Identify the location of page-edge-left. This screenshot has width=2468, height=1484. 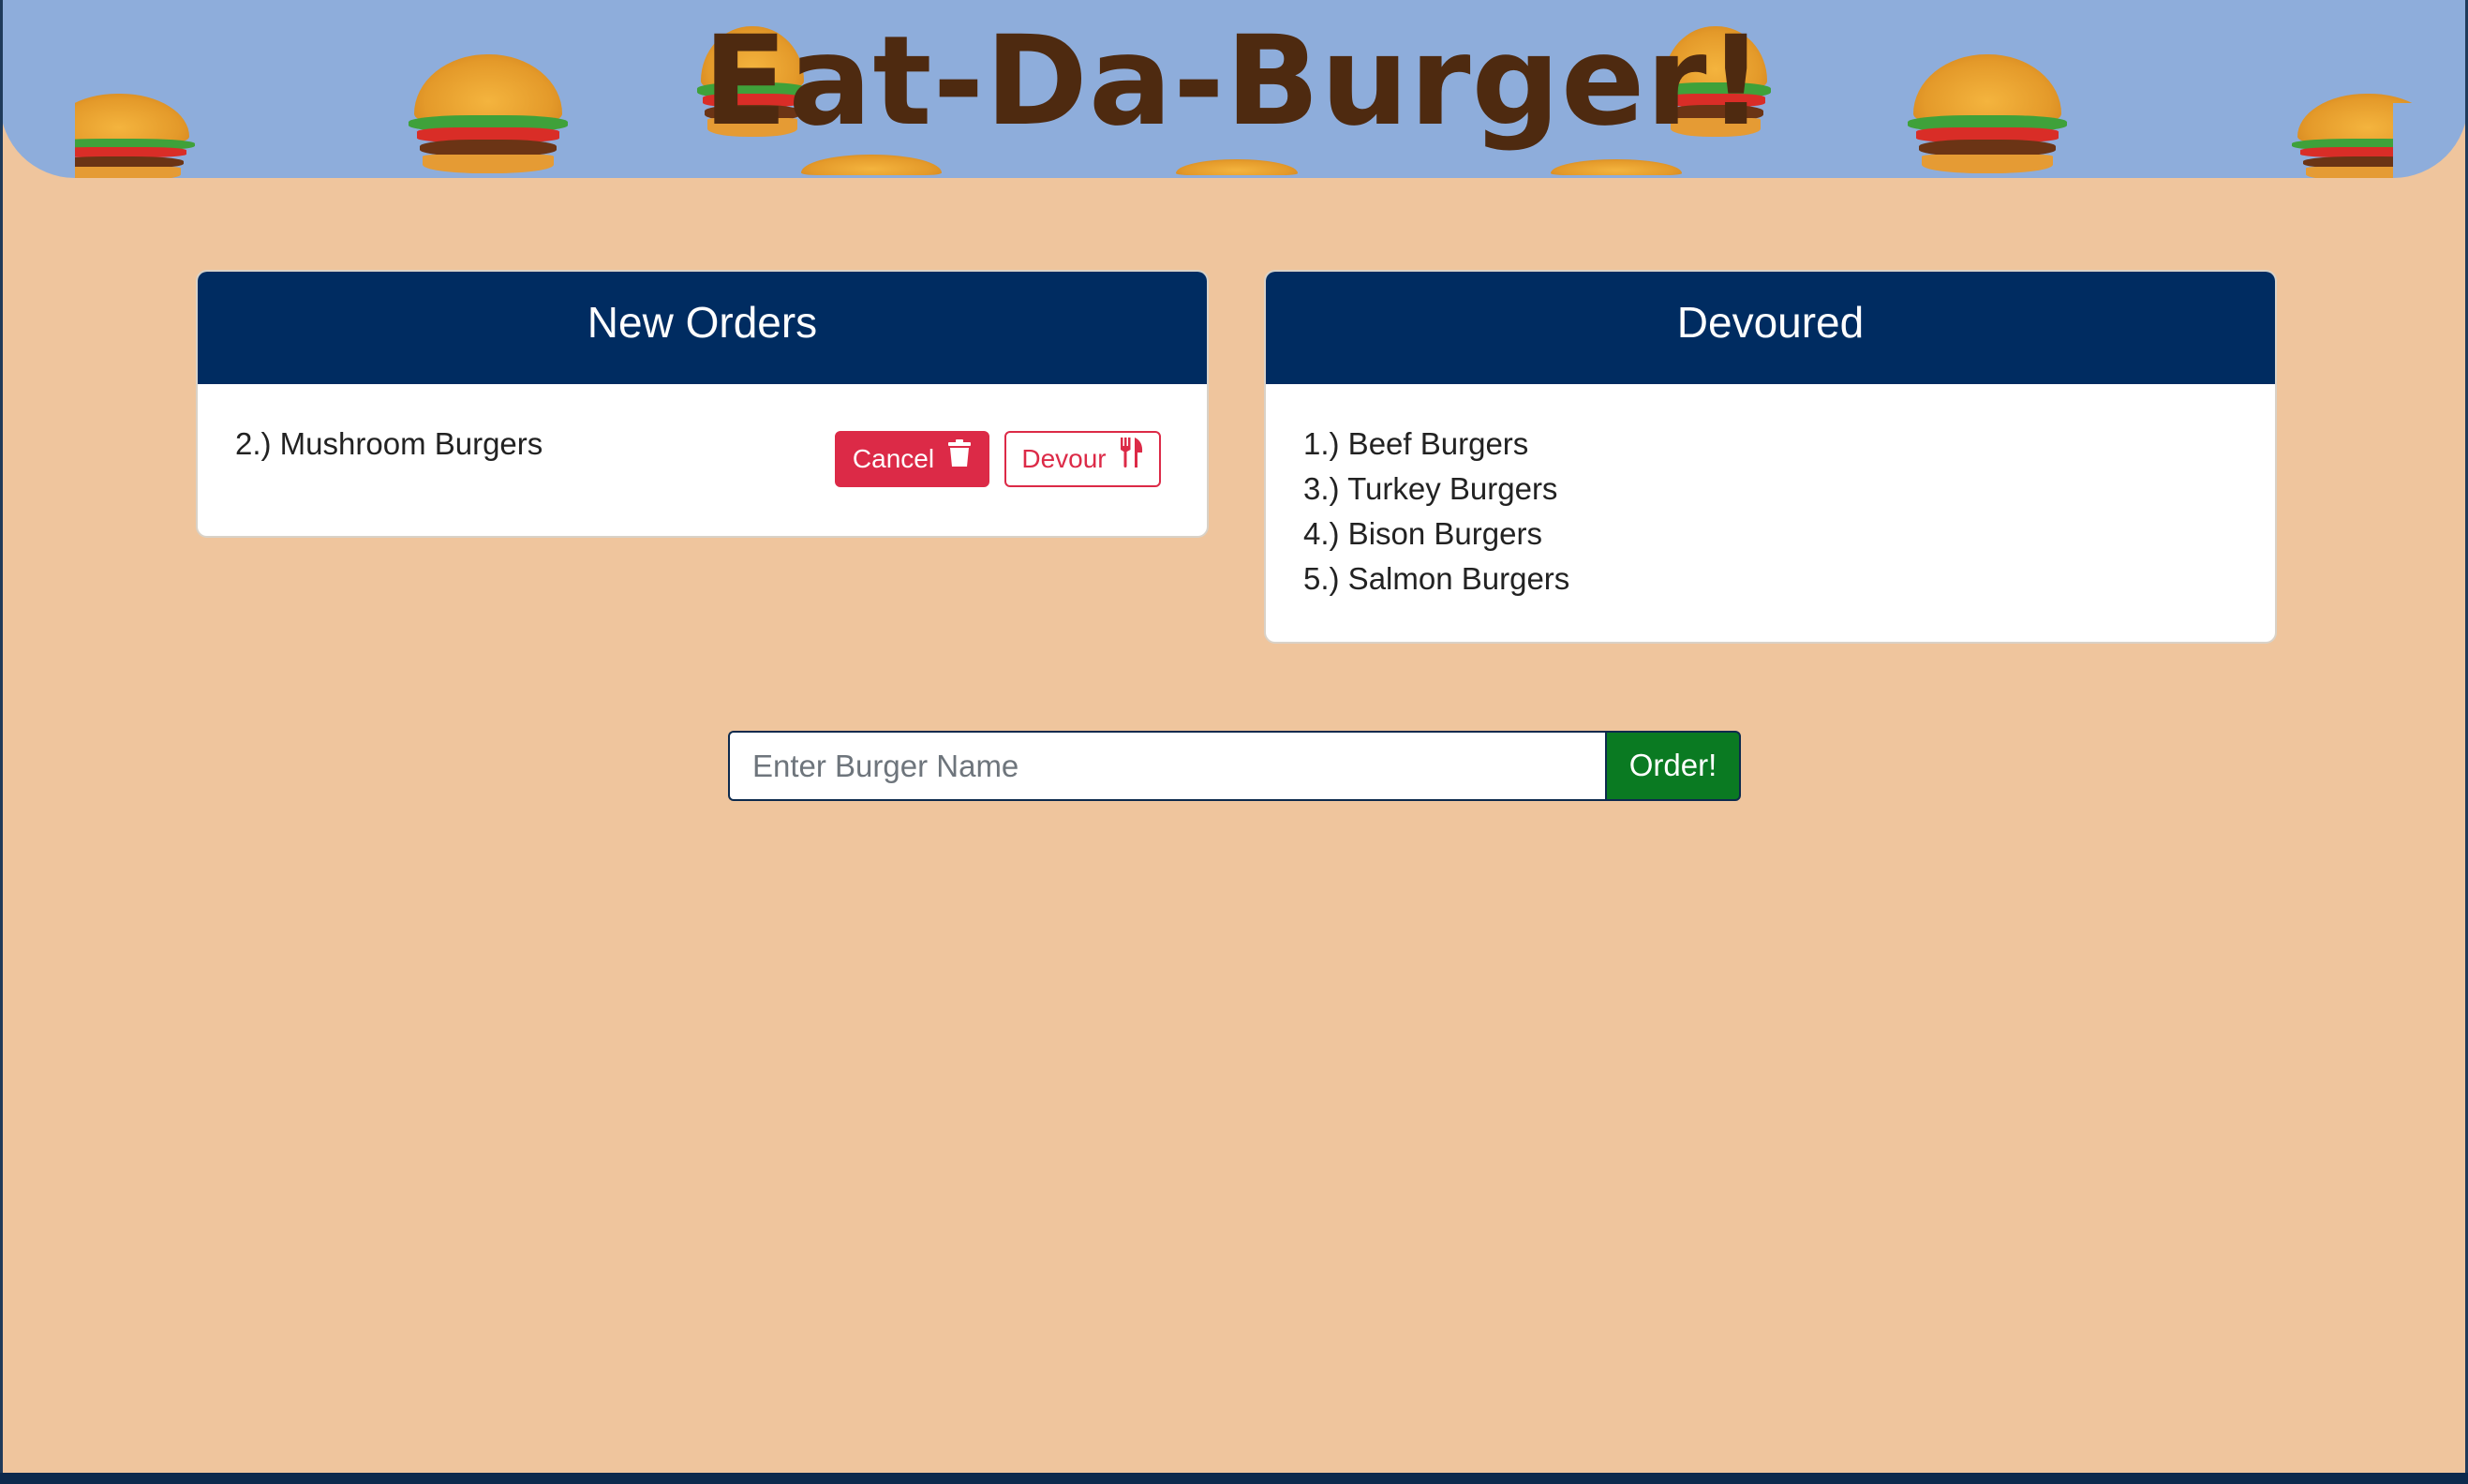
(1, 742).